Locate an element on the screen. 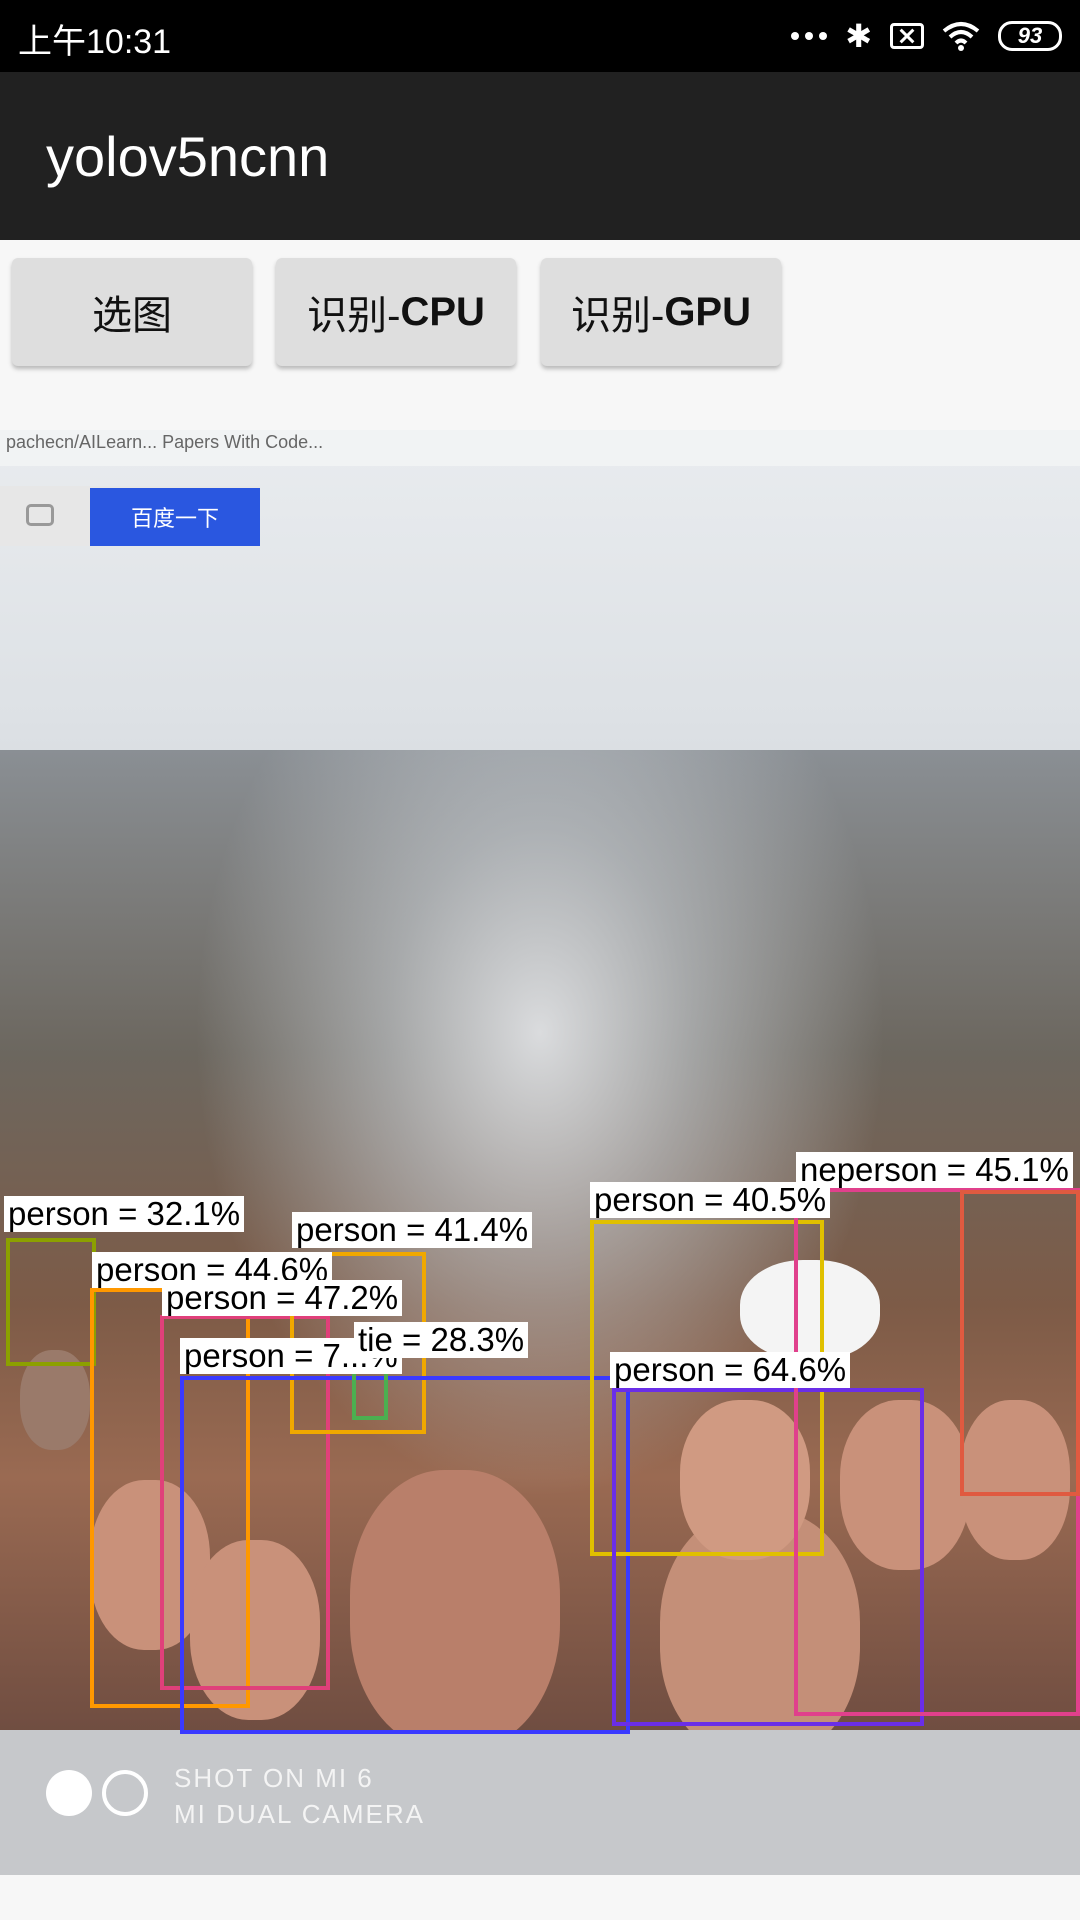 This screenshot has width=1080, height=1920. detection-label: person = 64.6% is located at coordinates (730, 1370).